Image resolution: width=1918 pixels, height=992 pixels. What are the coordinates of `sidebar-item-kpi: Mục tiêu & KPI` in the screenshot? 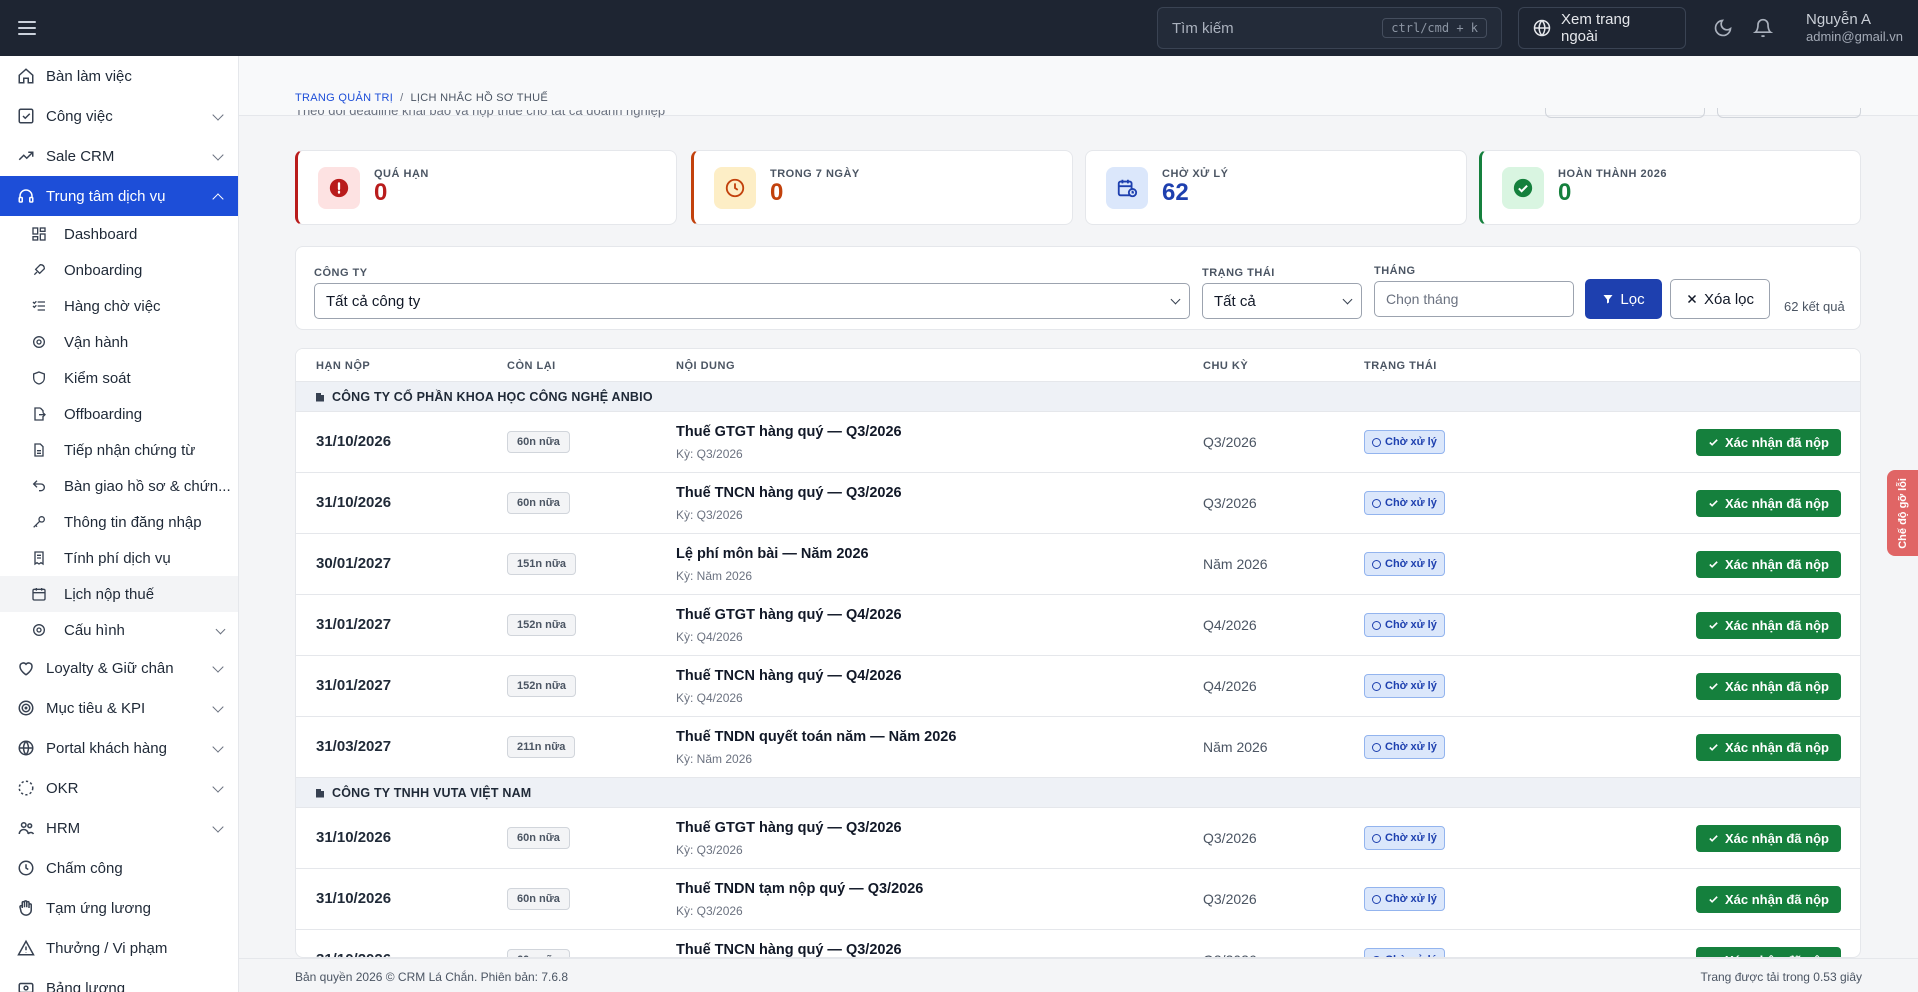 It's located at (119, 708).